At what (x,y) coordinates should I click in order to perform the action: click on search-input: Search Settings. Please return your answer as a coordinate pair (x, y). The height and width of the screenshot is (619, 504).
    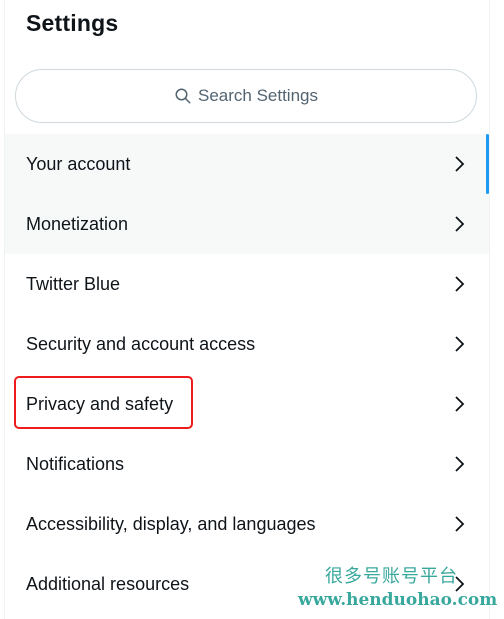
    Looking at the image, I should click on (246, 96).